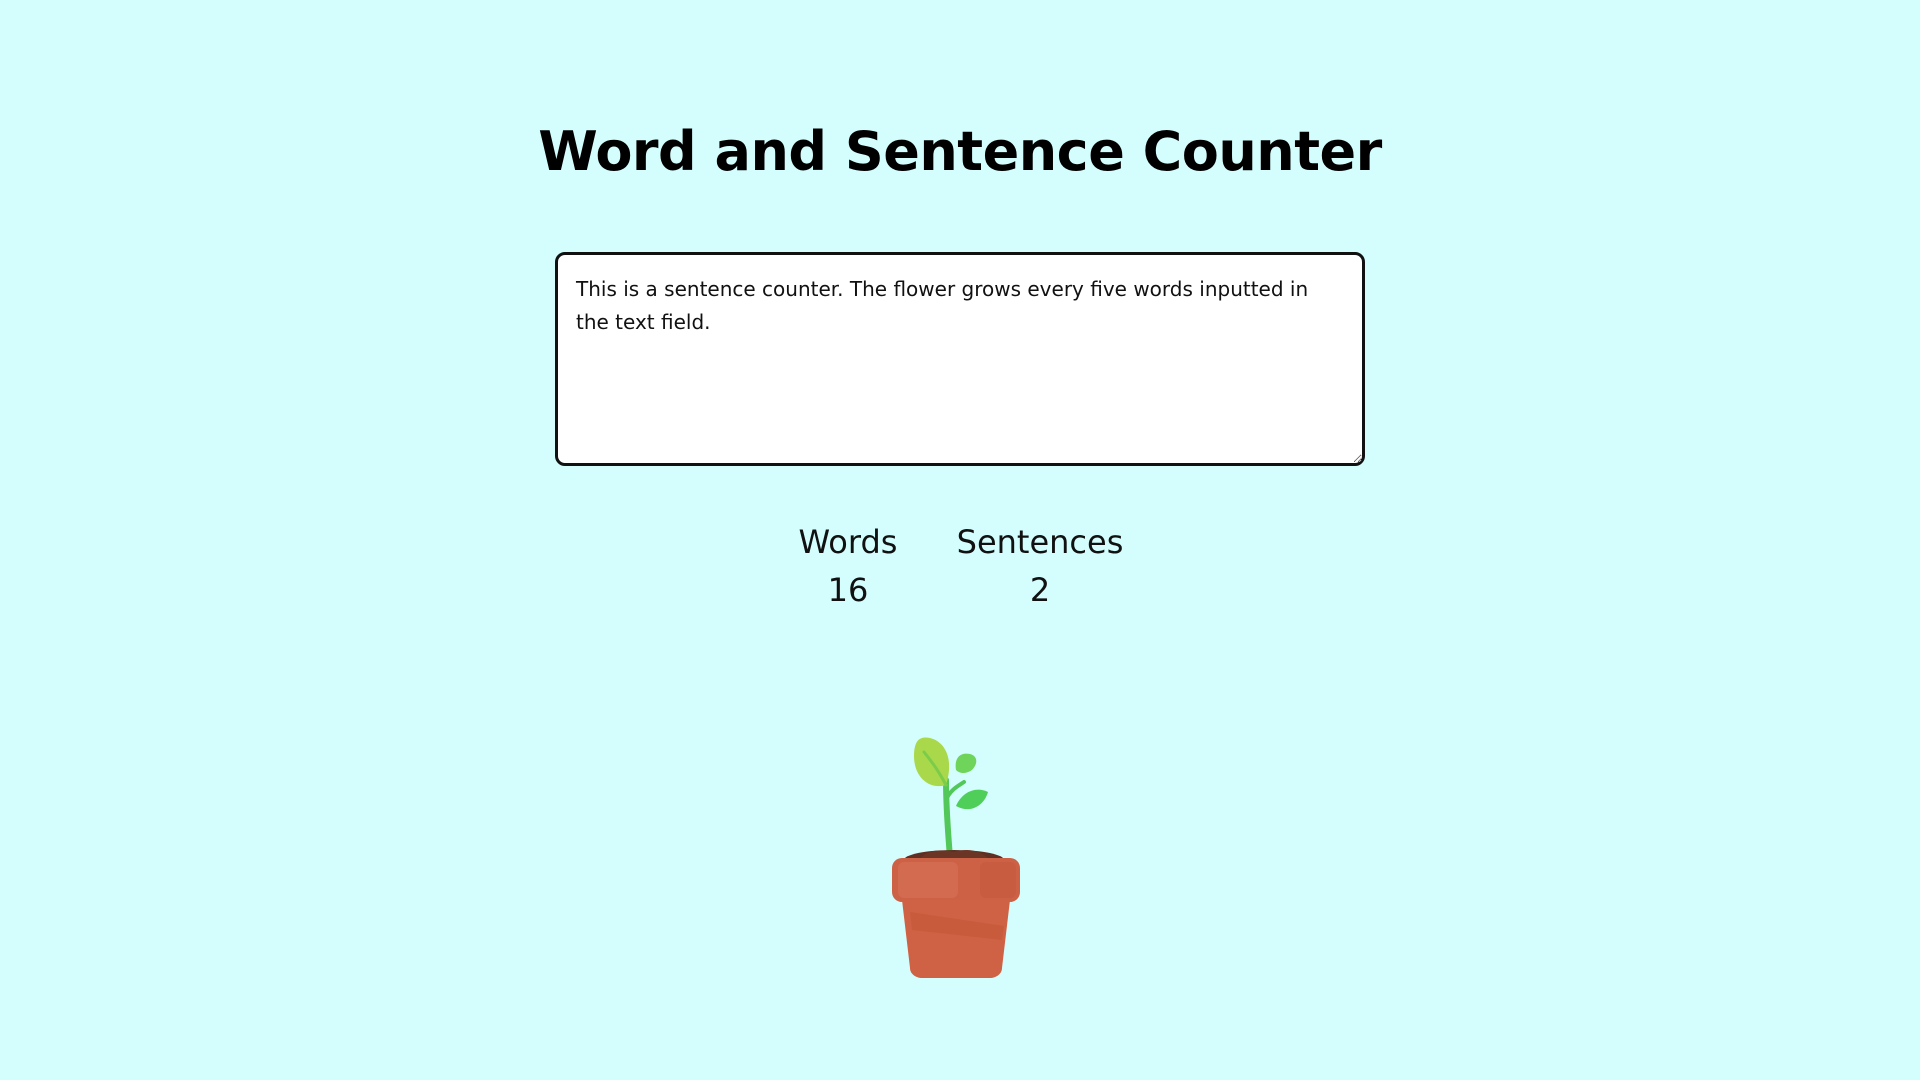 The width and height of the screenshot is (1920, 1080). Describe the element at coordinates (848, 542) in the screenshot. I see `words-label: Words` at that location.